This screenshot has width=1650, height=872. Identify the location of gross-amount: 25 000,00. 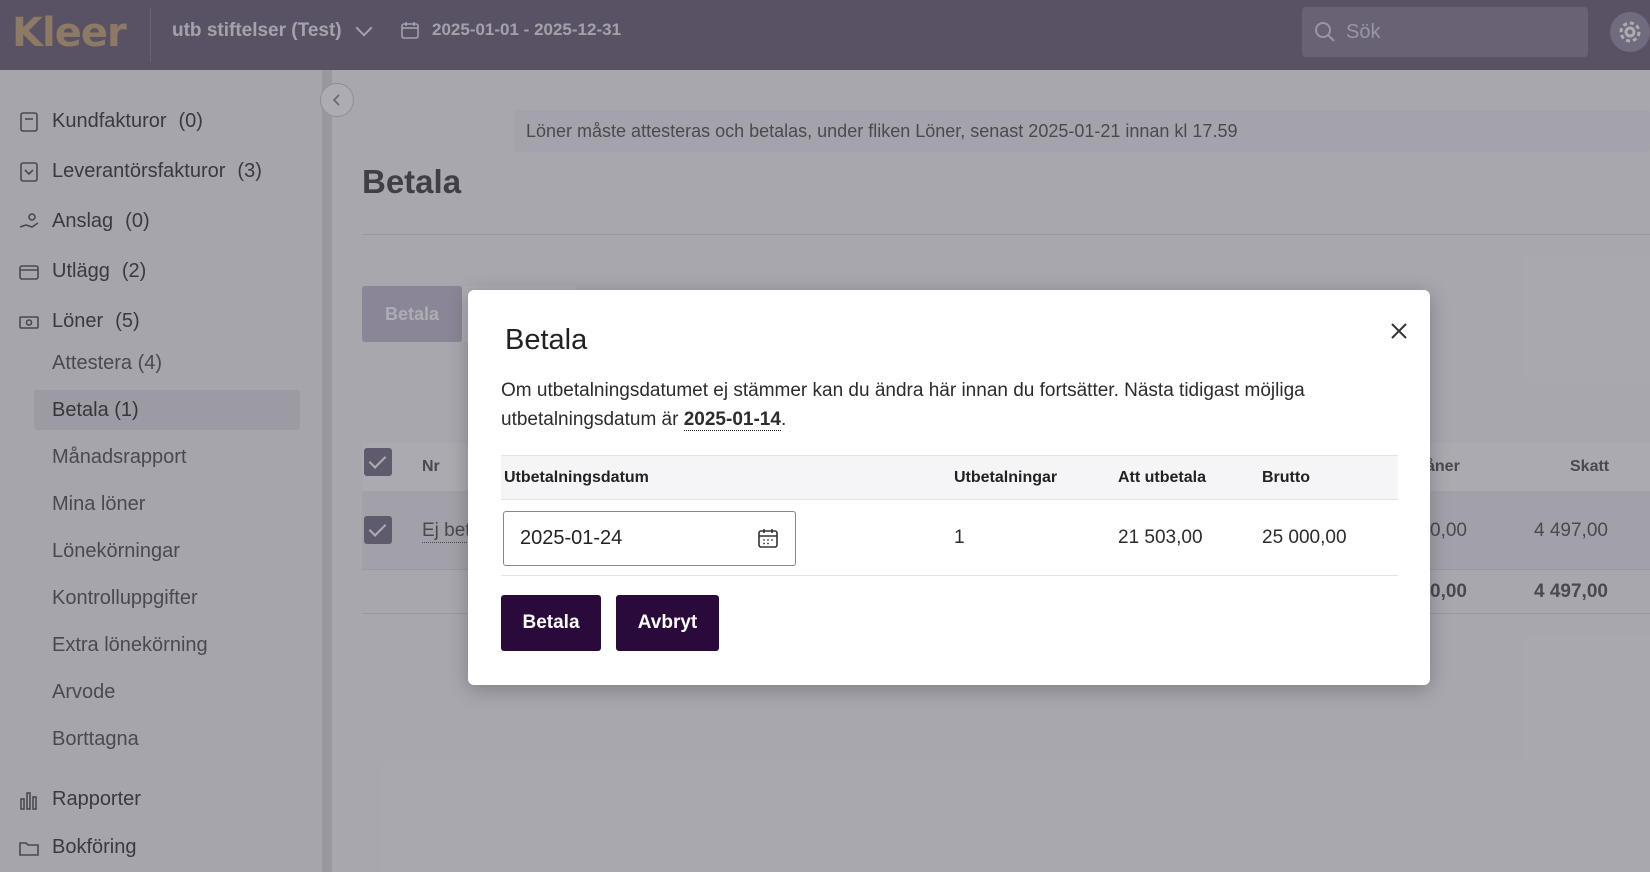
(1304, 537).